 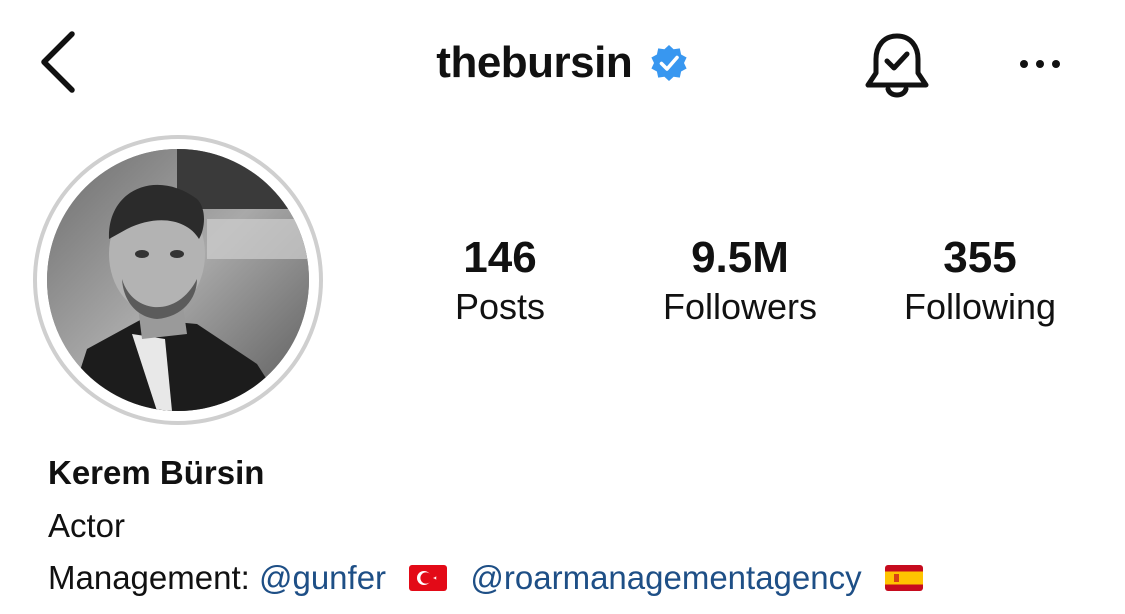 What do you see at coordinates (669, 63) in the screenshot?
I see `verified-badge-icon` at bounding box center [669, 63].